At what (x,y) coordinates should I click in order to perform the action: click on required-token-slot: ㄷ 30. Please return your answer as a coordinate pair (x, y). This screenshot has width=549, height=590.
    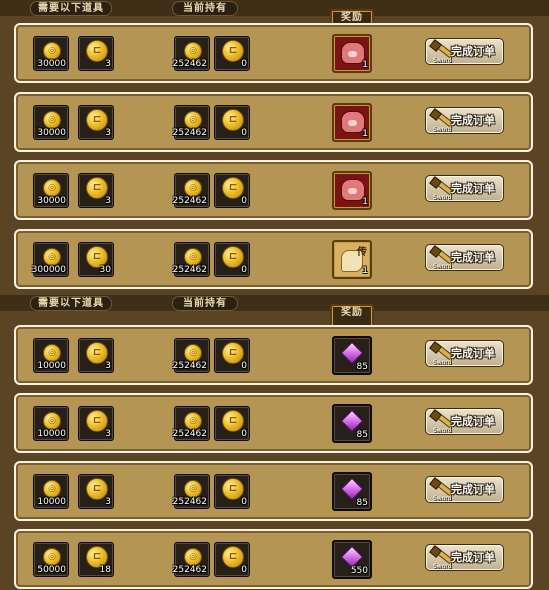
    Looking at the image, I should click on (96, 259).